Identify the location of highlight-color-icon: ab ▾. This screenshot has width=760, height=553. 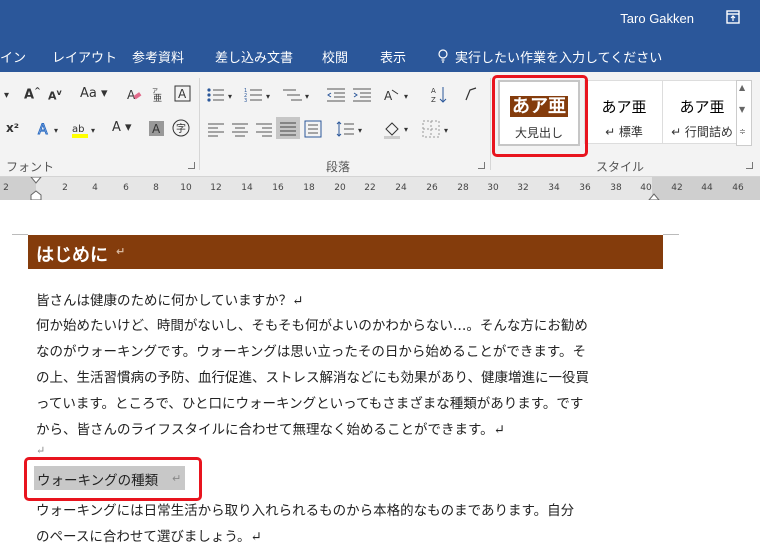
(85, 130).